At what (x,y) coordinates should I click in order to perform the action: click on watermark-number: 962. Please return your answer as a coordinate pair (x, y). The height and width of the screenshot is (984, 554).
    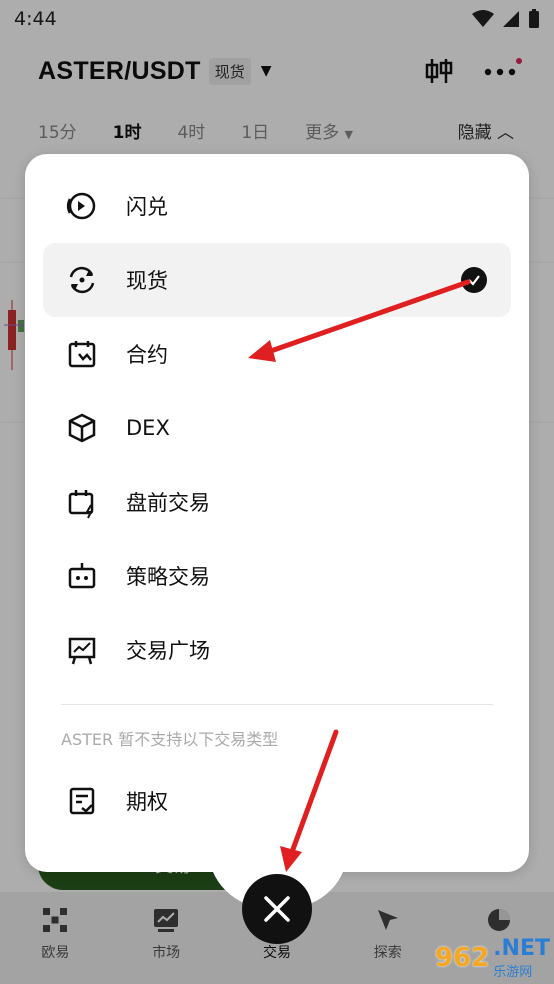
    Looking at the image, I should click on (462, 958).